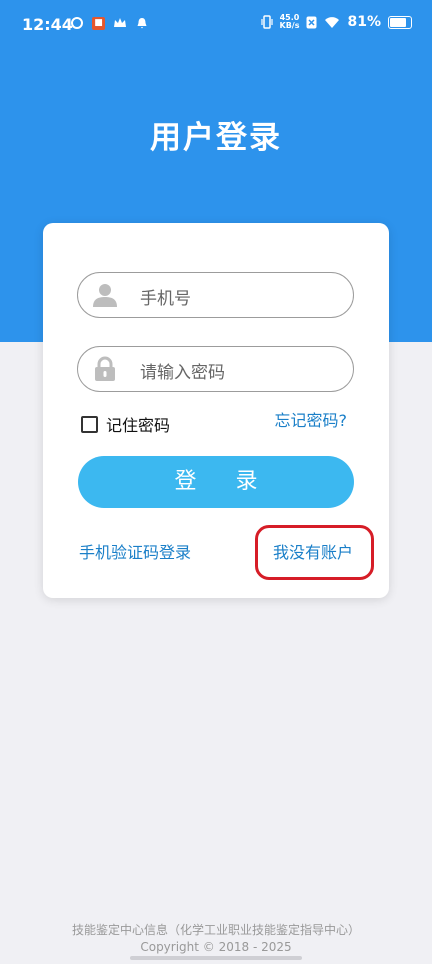 The height and width of the screenshot is (964, 432). Describe the element at coordinates (215, 295) in the screenshot. I see `phone-input: 手机号` at that location.